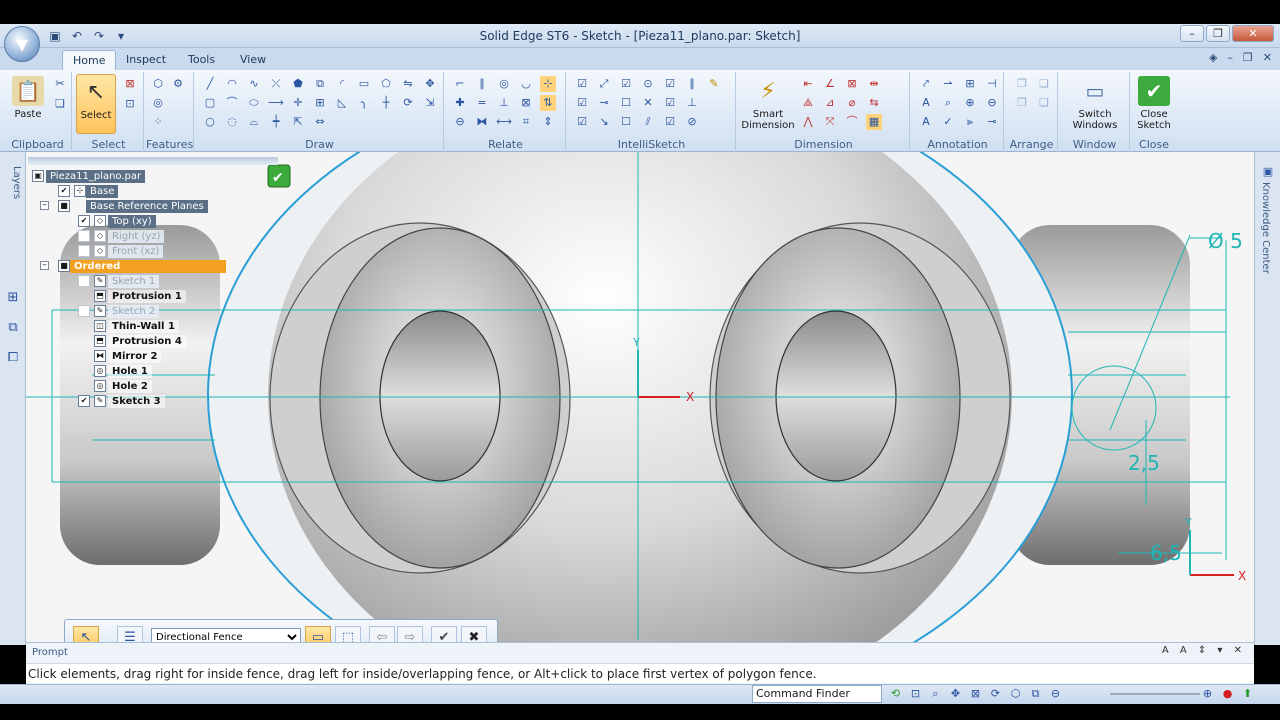 The image size is (1280, 720). I want to click on ellipse-icon: ⬭, so click(254, 103).